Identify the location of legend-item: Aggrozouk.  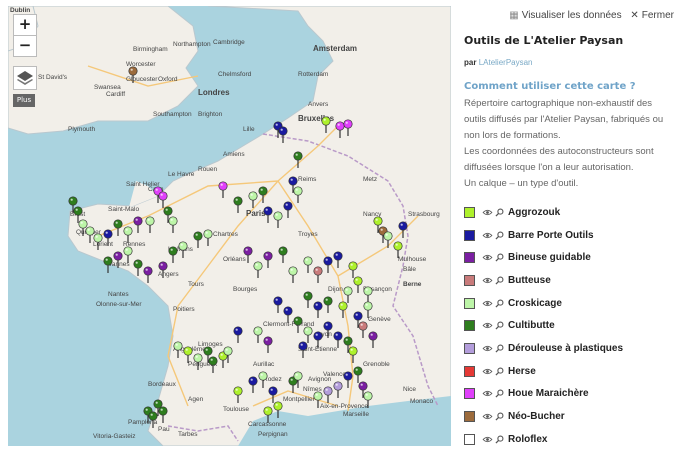
(571, 212).